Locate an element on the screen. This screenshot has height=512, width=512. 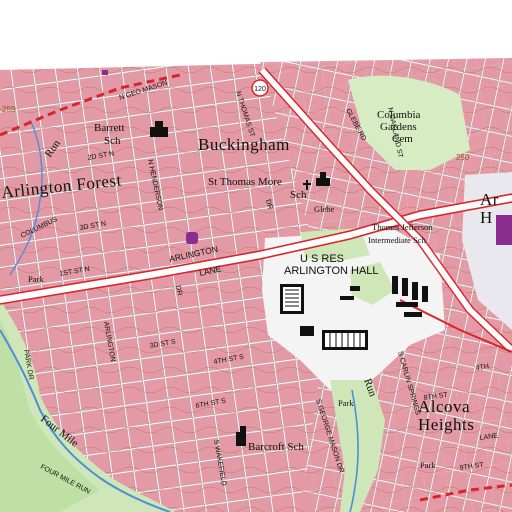
contour-label: 250 is located at coordinates (463, 157).